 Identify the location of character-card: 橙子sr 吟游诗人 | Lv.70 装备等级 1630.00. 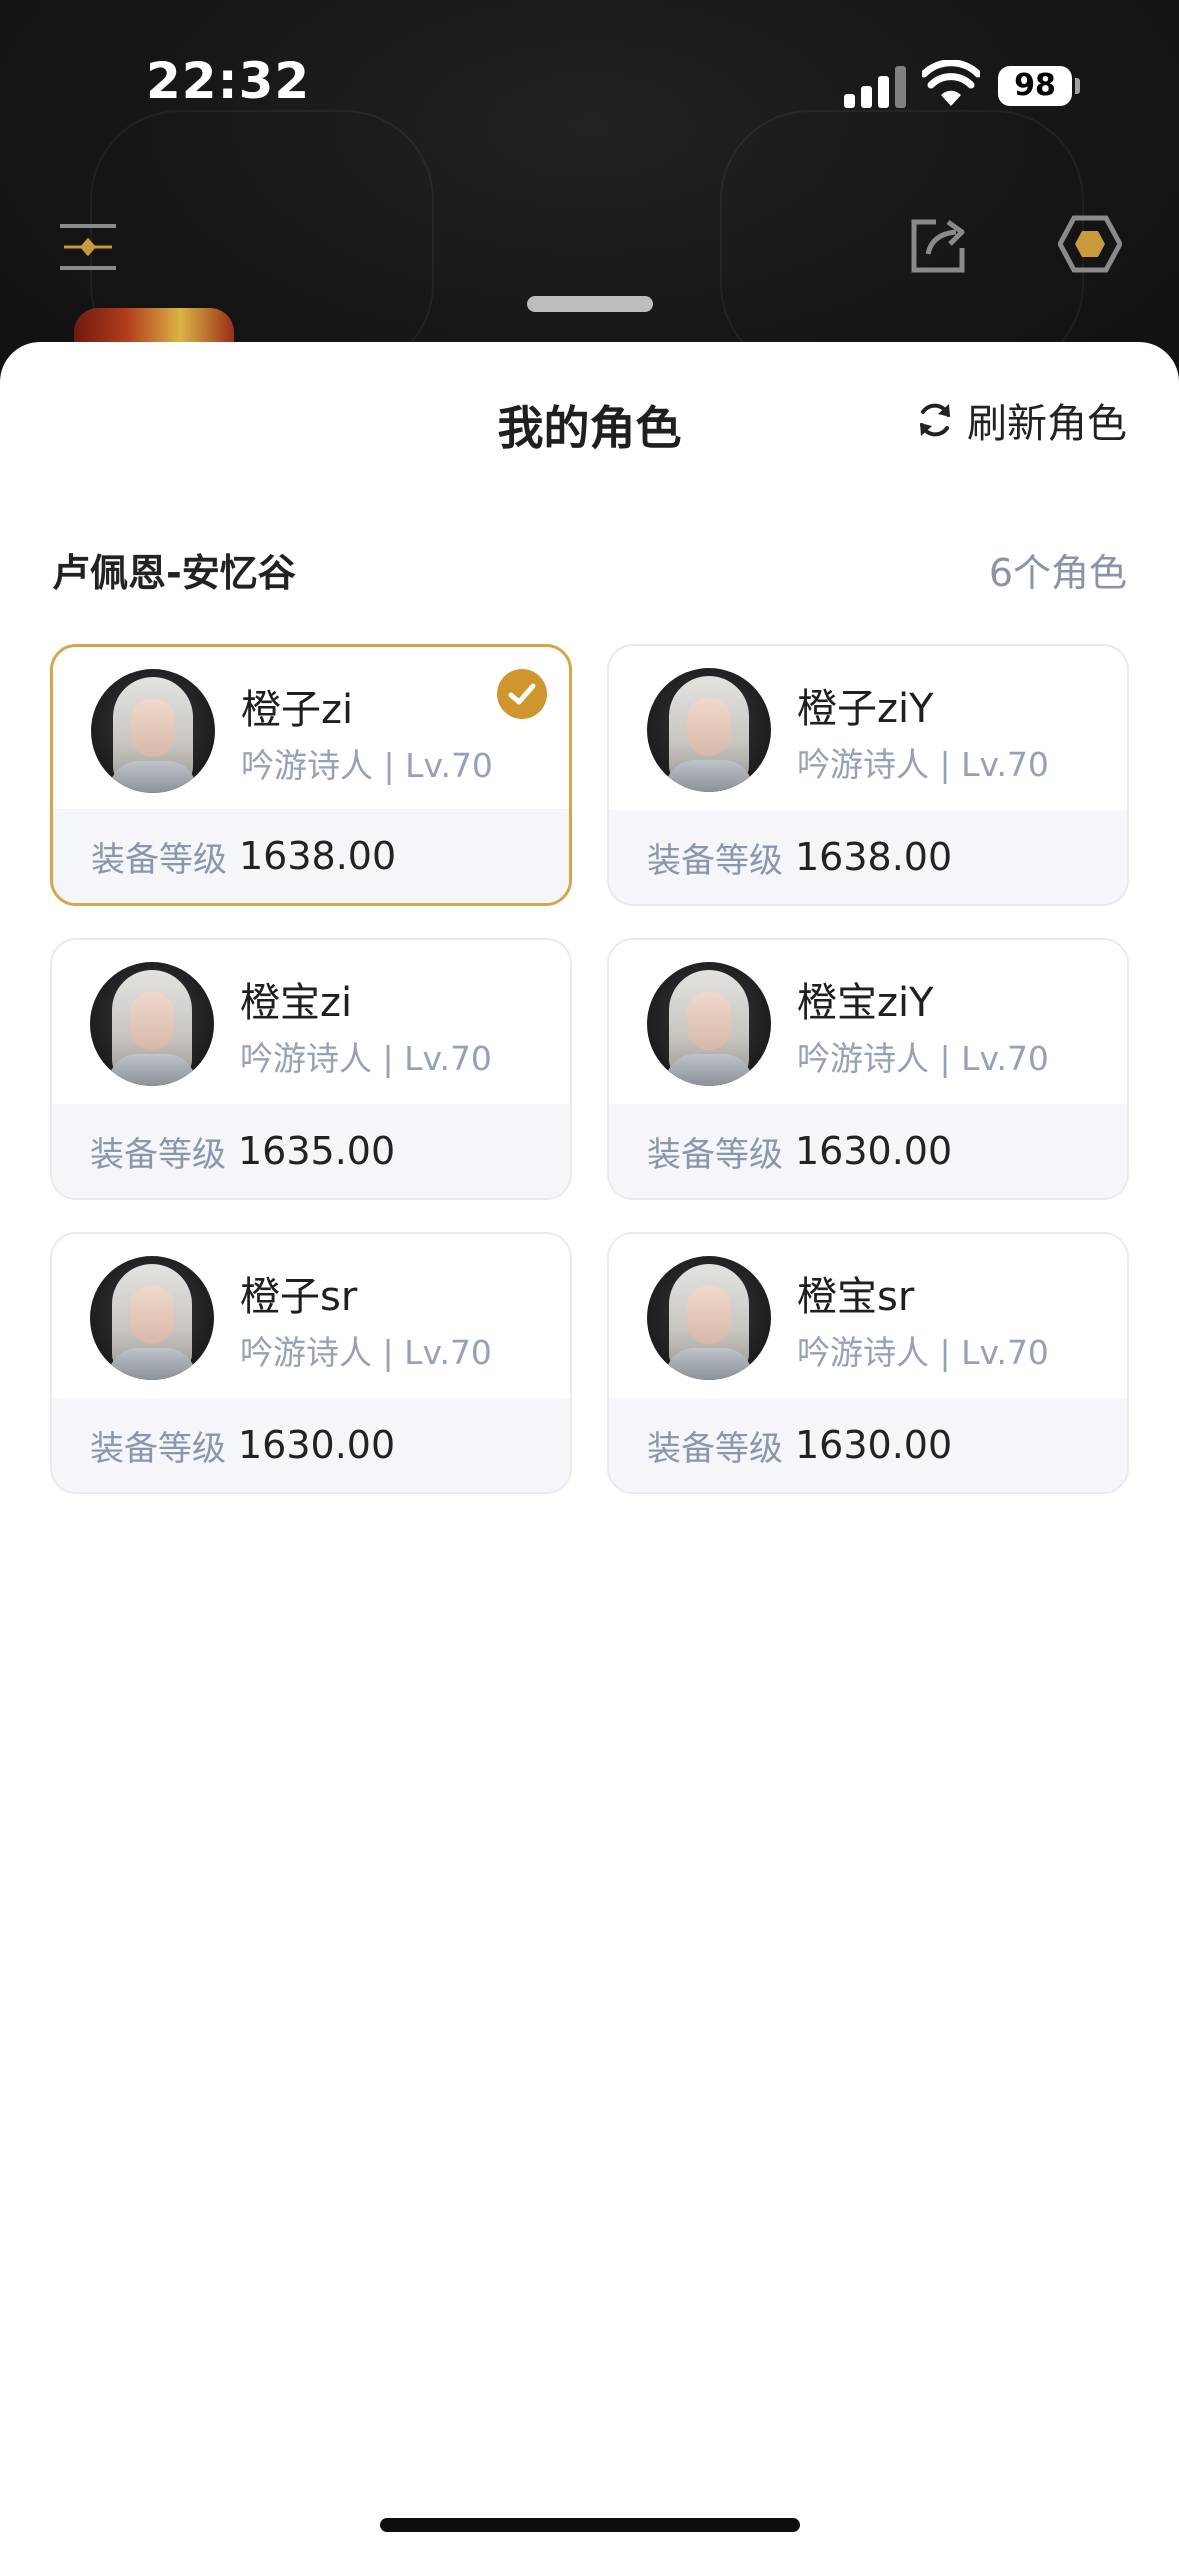
(311, 1363).